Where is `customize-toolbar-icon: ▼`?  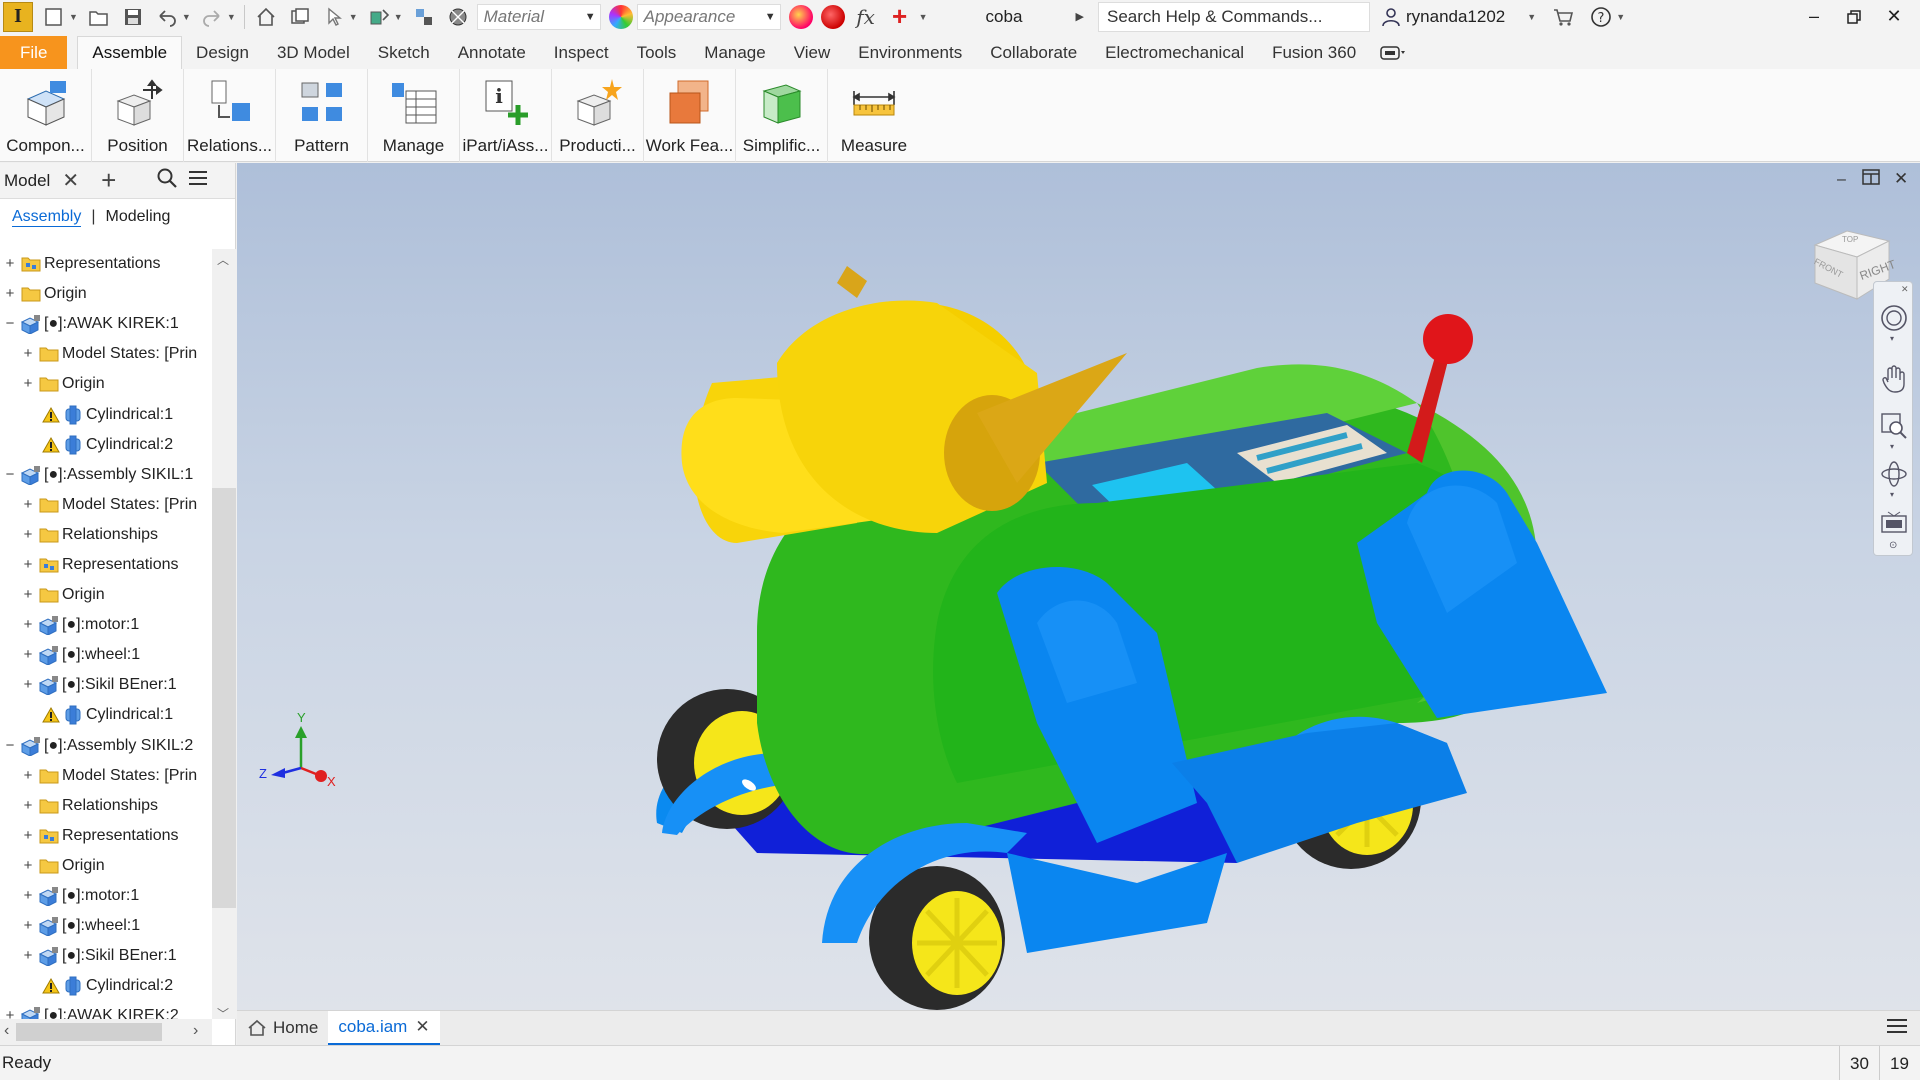
customize-toolbar-icon: ▼ is located at coordinates (923, 17).